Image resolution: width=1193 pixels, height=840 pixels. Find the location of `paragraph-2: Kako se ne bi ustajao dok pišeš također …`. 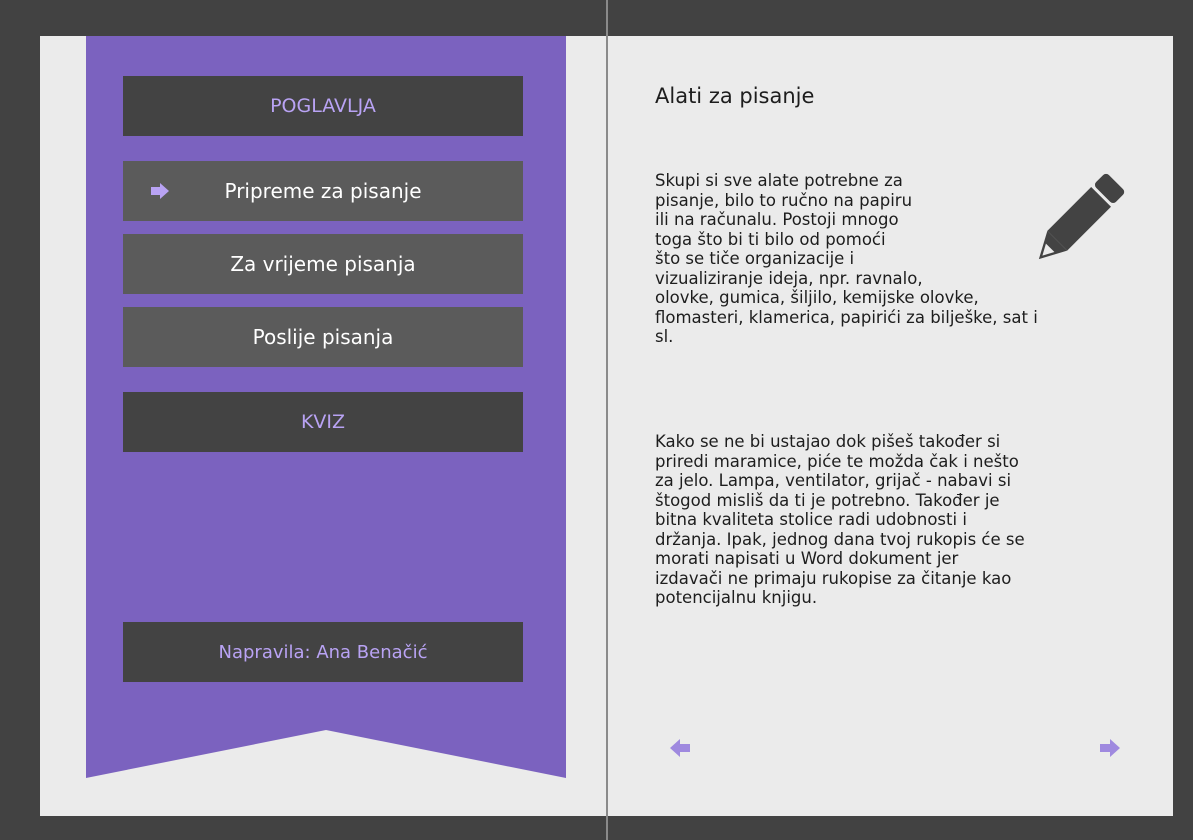

paragraph-2: Kako se ne bi ustajao dok pišeš također … is located at coordinates (900, 520).